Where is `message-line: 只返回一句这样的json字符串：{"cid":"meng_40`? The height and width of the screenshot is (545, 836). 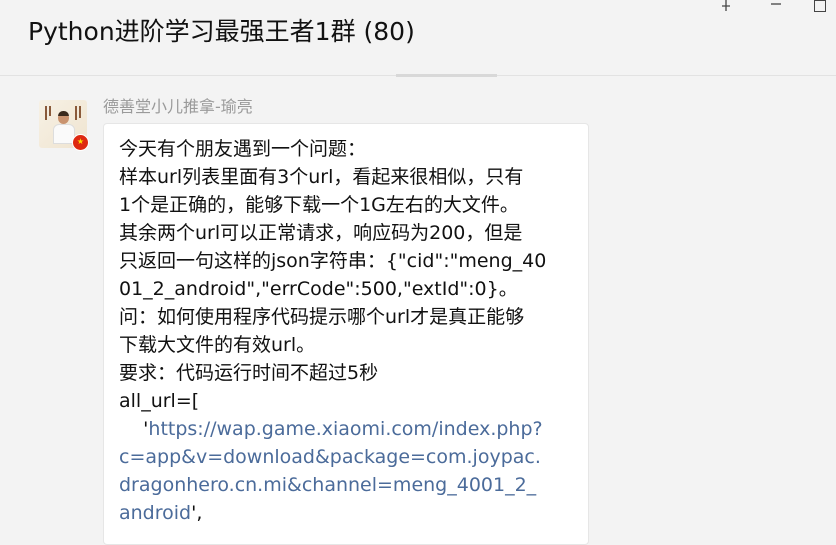
message-line: 只返回一句这样的json字符串：{"cid":"meng_40 is located at coordinates (333, 261).